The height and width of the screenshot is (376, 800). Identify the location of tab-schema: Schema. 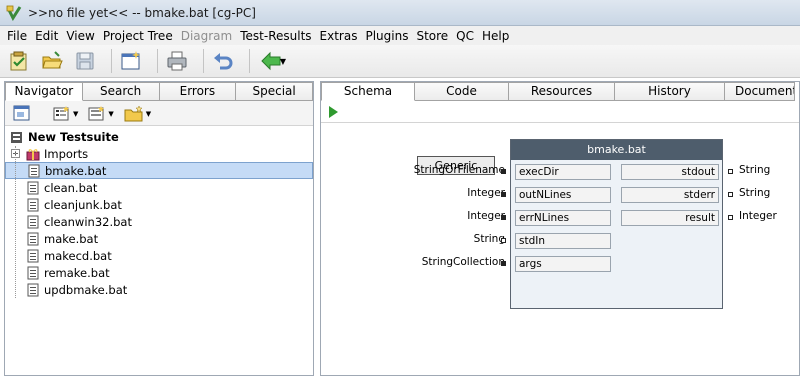
(368, 91).